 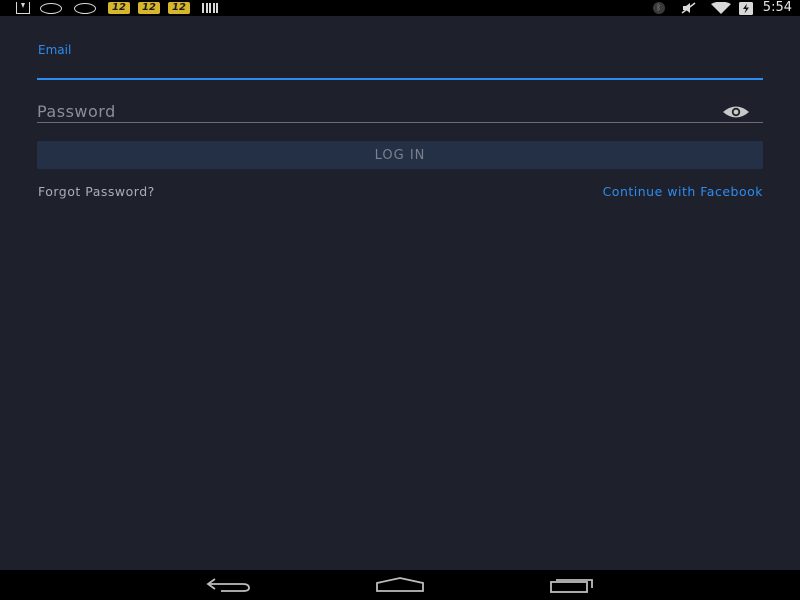 What do you see at coordinates (400, 8) in the screenshot?
I see `status-bar: 12 12 12 ᛒ 5:54` at bounding box center [400, 8].